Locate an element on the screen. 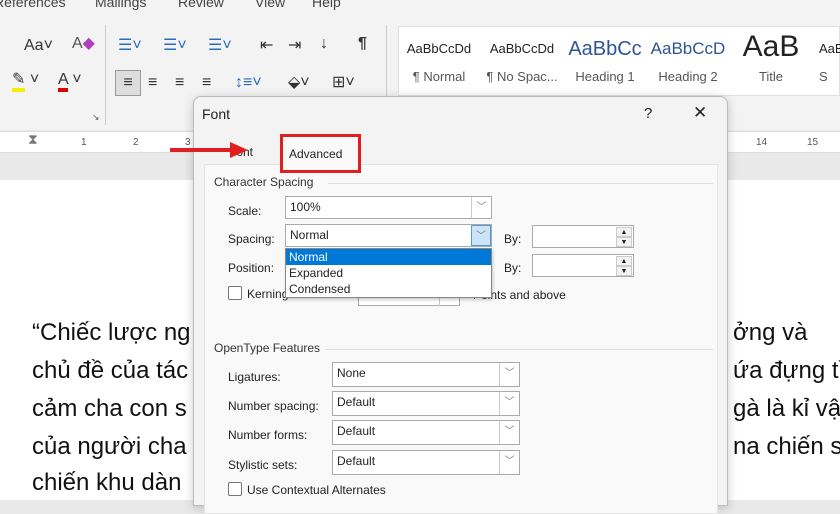 Image resolution: width=840 pixels, height=514 pixels. align-center-icon: ≡ is located at coordinates (152, 83).